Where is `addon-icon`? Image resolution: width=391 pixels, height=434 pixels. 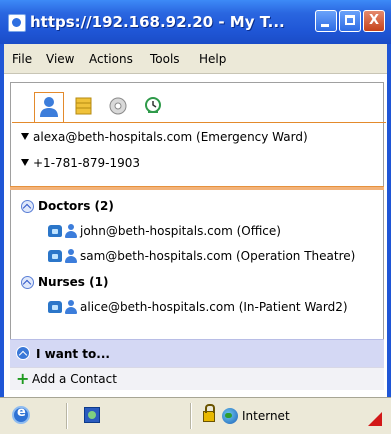 addon-icon is located at coordinates (92, 415).